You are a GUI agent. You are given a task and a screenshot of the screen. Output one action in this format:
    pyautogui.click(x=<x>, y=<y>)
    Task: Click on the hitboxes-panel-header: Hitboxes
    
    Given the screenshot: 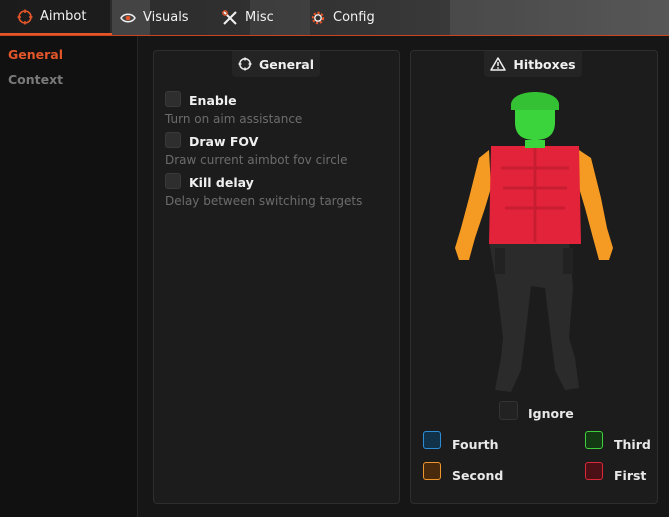 What is the action you would take?
    pyautogui.click(x=533, y=64)
    